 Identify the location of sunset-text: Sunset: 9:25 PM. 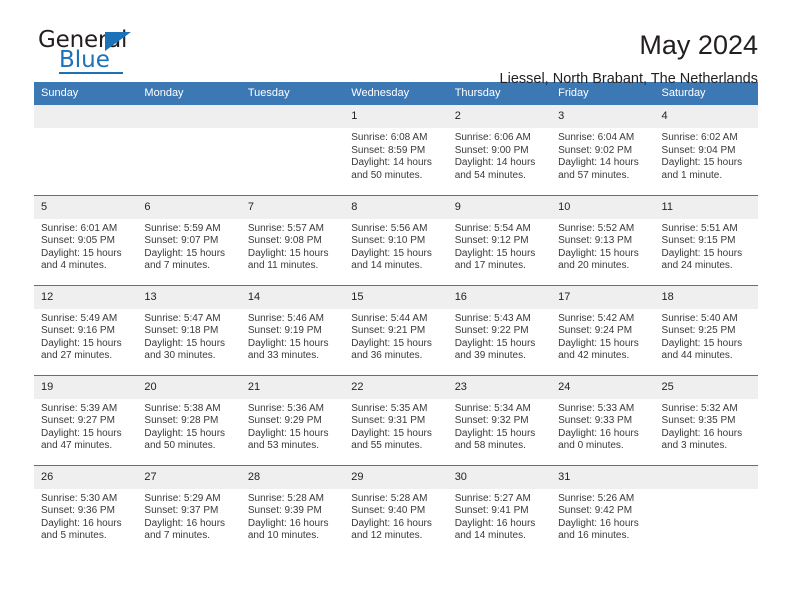
(698, 331).